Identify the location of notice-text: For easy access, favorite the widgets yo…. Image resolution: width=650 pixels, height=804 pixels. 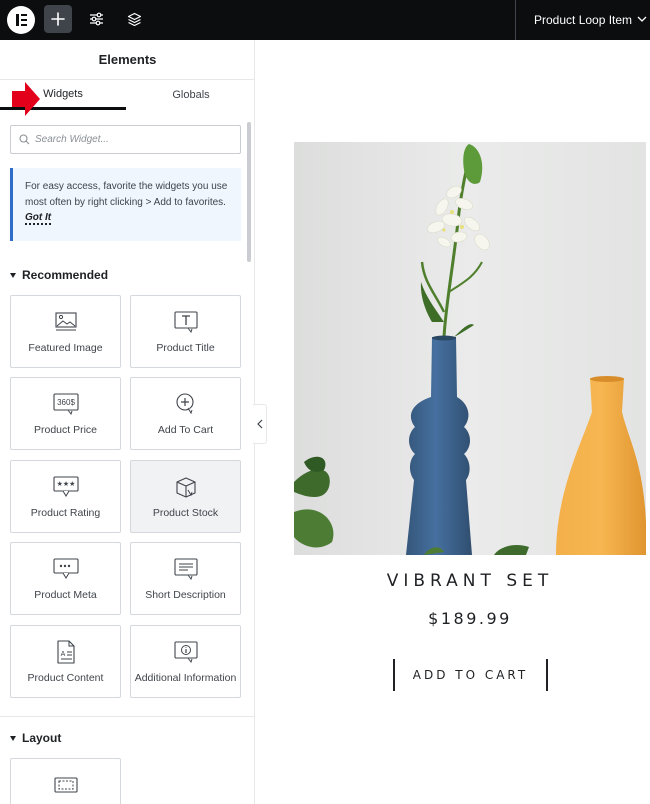
(126, 194).